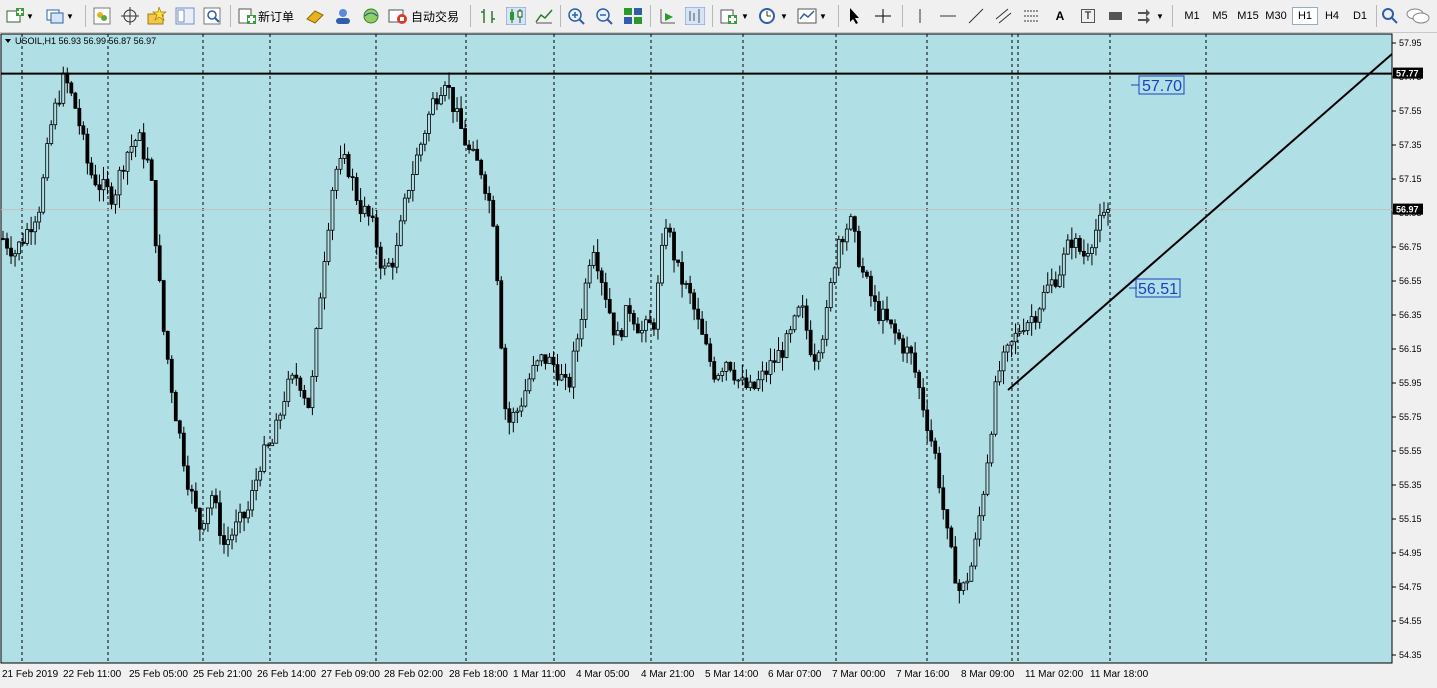 The height and width of the screenshot is (688, 1437). Describe the element at coordinates (343, 16) in the screenshot. I see `terminal-button` at that location.